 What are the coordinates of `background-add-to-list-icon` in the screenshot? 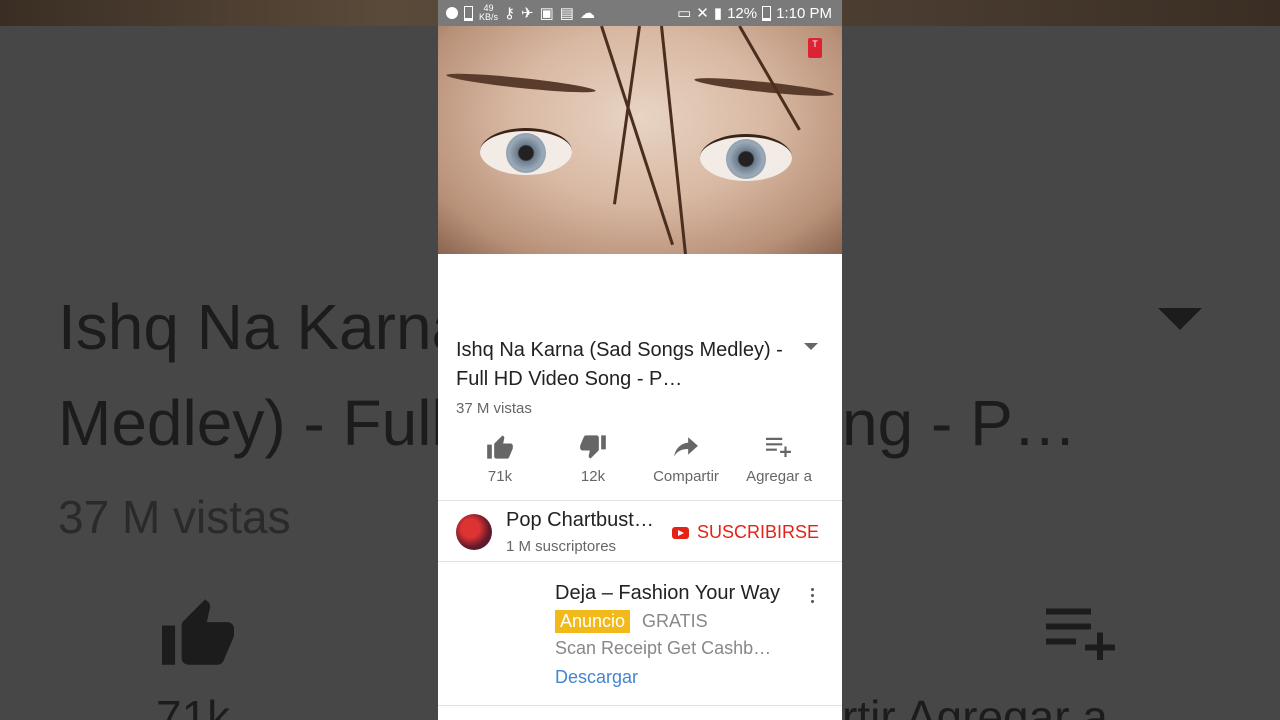 It's located at (1080, 634).